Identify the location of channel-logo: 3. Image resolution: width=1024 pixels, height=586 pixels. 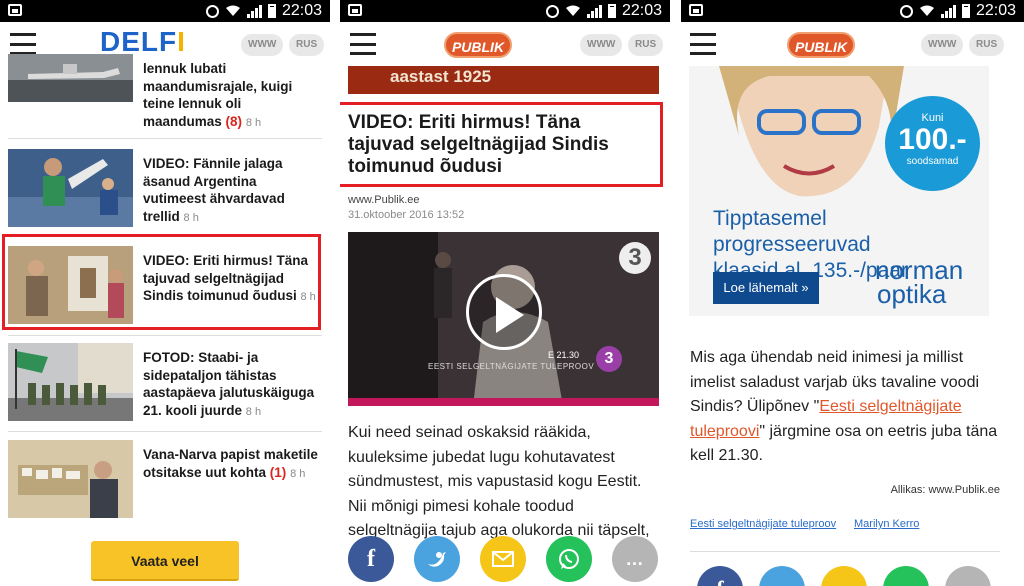
(635, 258).